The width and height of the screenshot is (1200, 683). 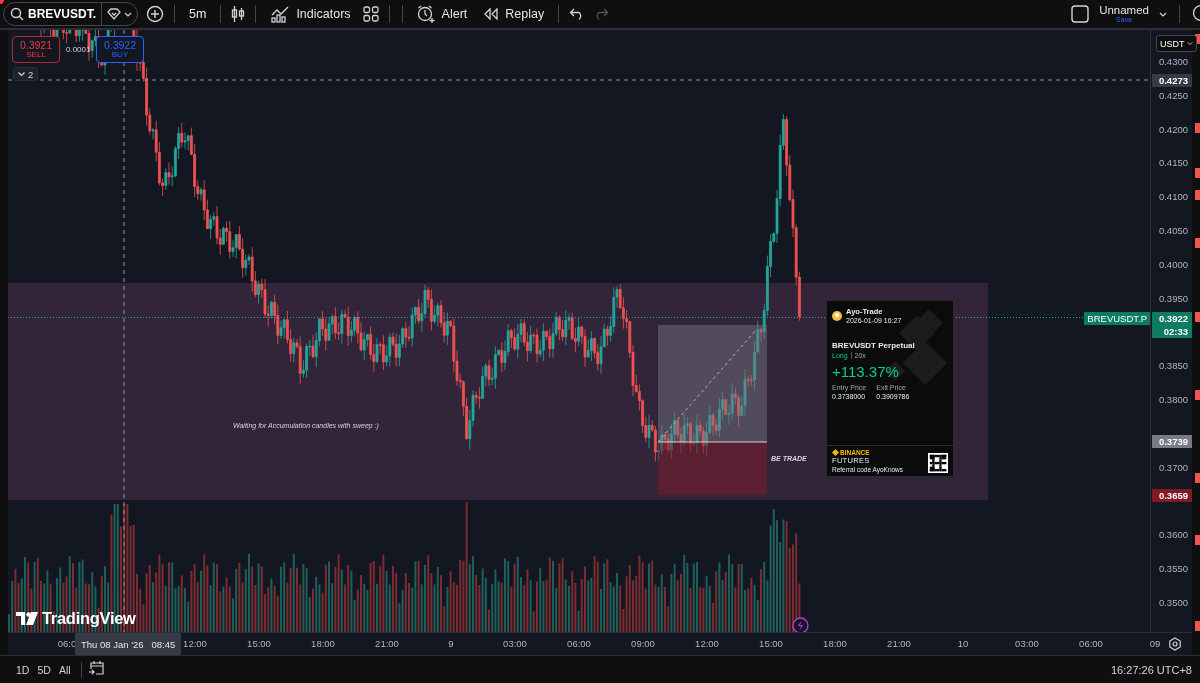 I want to click on range-button: 1D, so click(x=23, y=669).